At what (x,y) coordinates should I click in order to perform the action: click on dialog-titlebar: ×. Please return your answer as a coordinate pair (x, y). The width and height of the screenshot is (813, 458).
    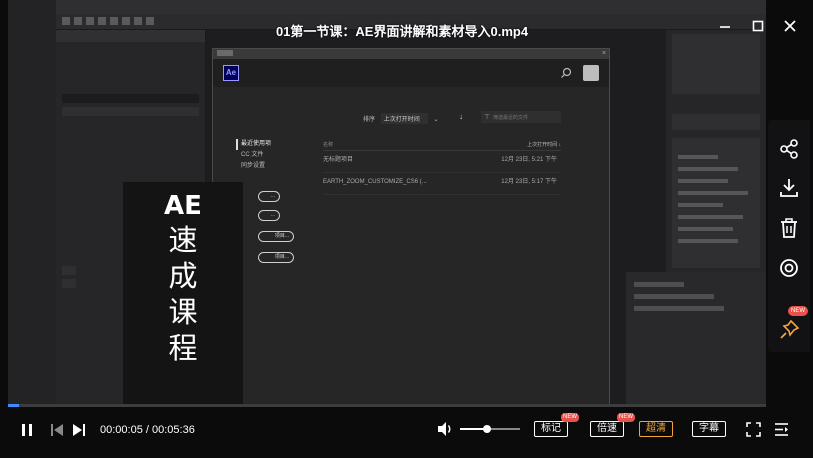
    Looking at the image, I should click on (411, 54).